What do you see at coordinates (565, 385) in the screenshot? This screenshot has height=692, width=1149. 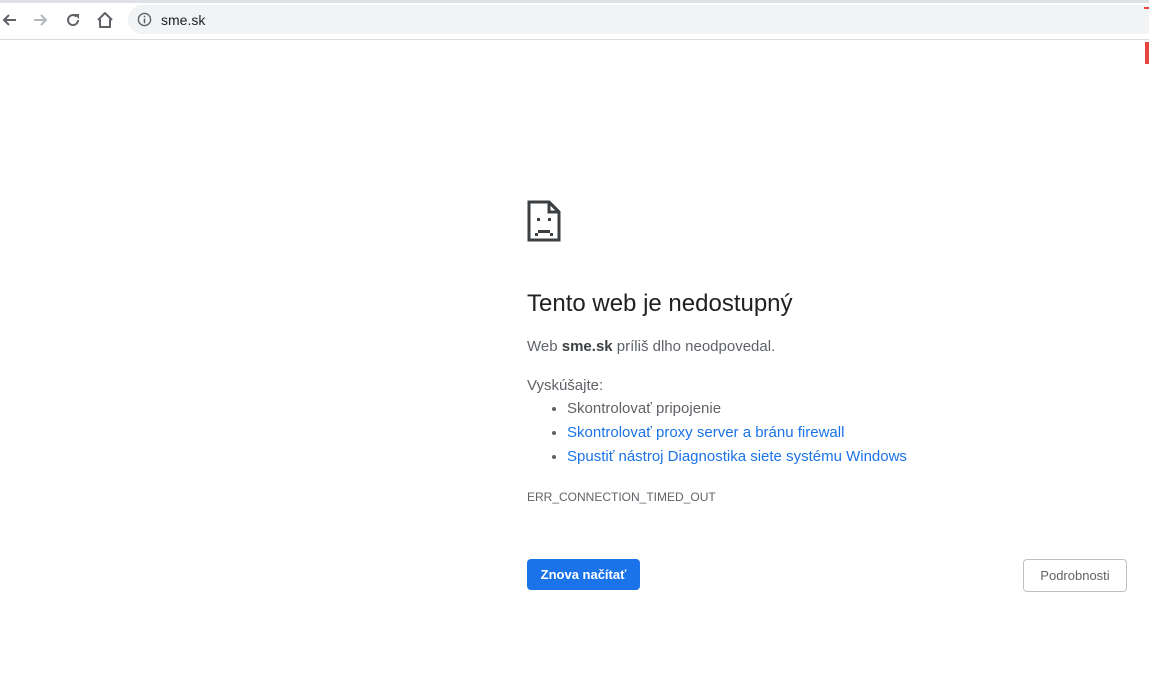 I see `suggestions-label: Vyskúšajte:` at bounding box center [565, 385].